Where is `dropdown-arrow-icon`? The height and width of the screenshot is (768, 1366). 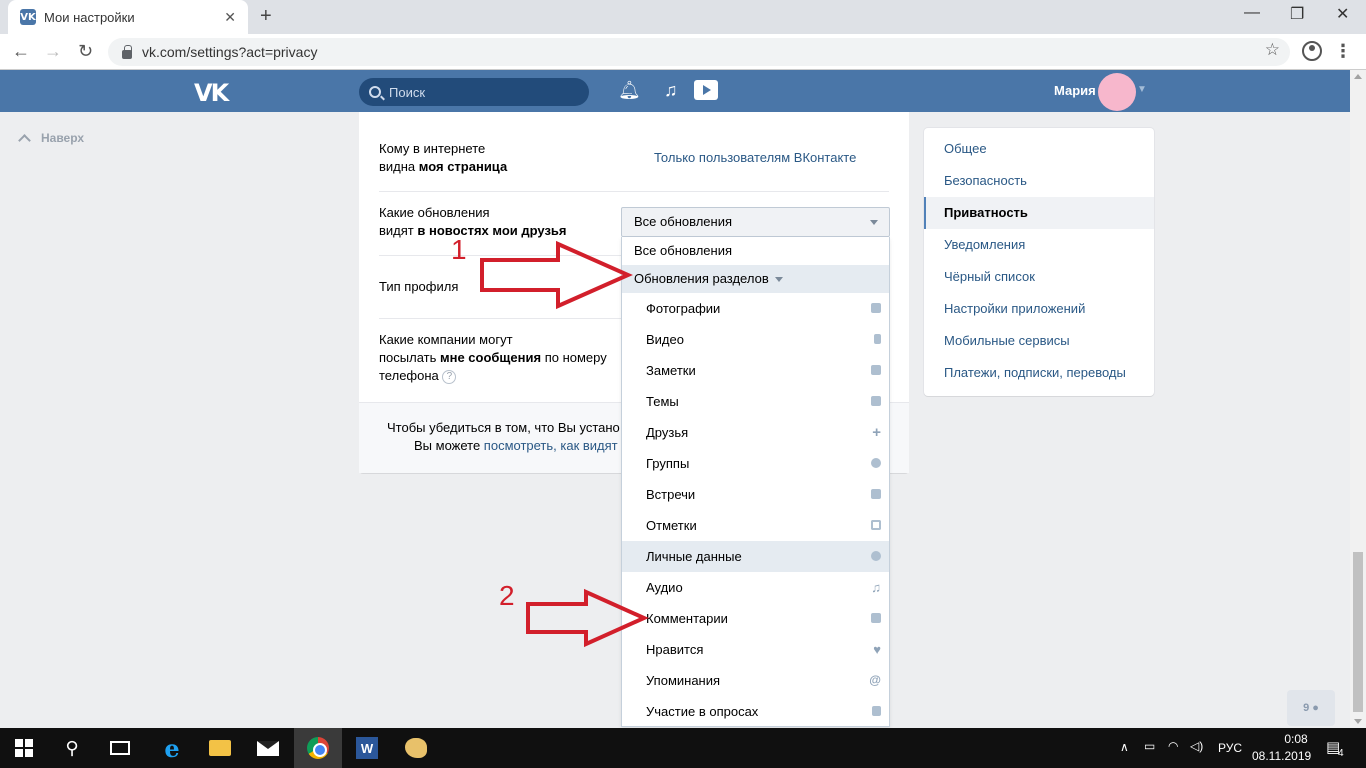 dropdown-arrow-icon is located at coordinates (874, 222).